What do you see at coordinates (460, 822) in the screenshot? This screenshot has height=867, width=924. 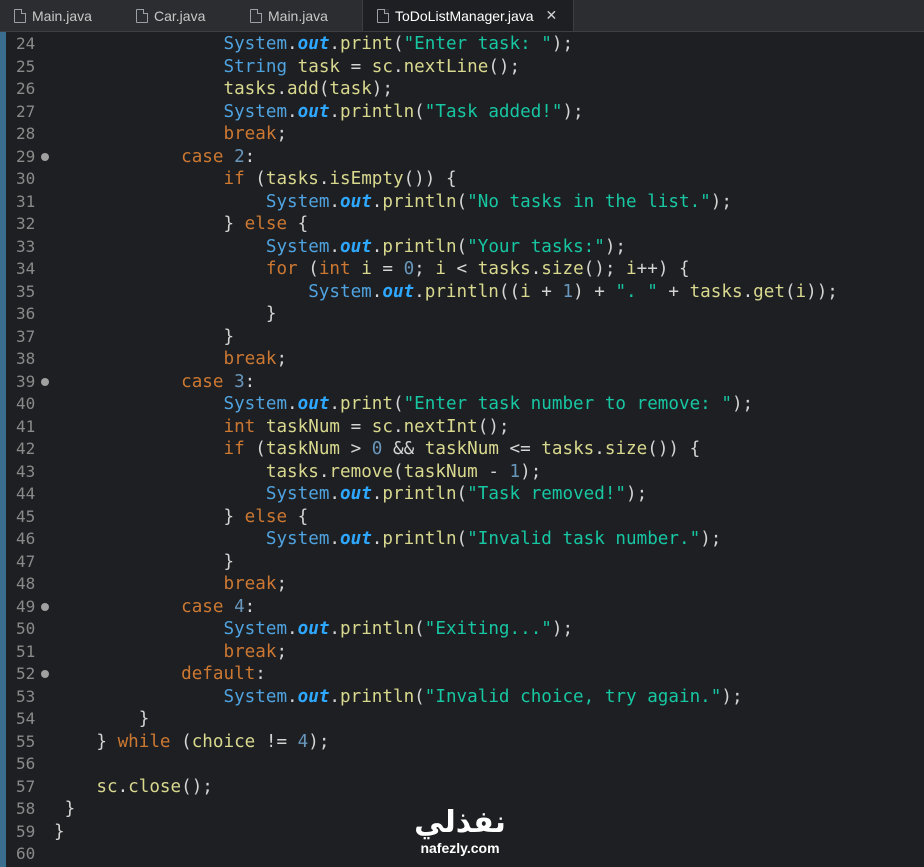 I see `watermark-arabic: نفذلي` at bounding box center [460, 822].